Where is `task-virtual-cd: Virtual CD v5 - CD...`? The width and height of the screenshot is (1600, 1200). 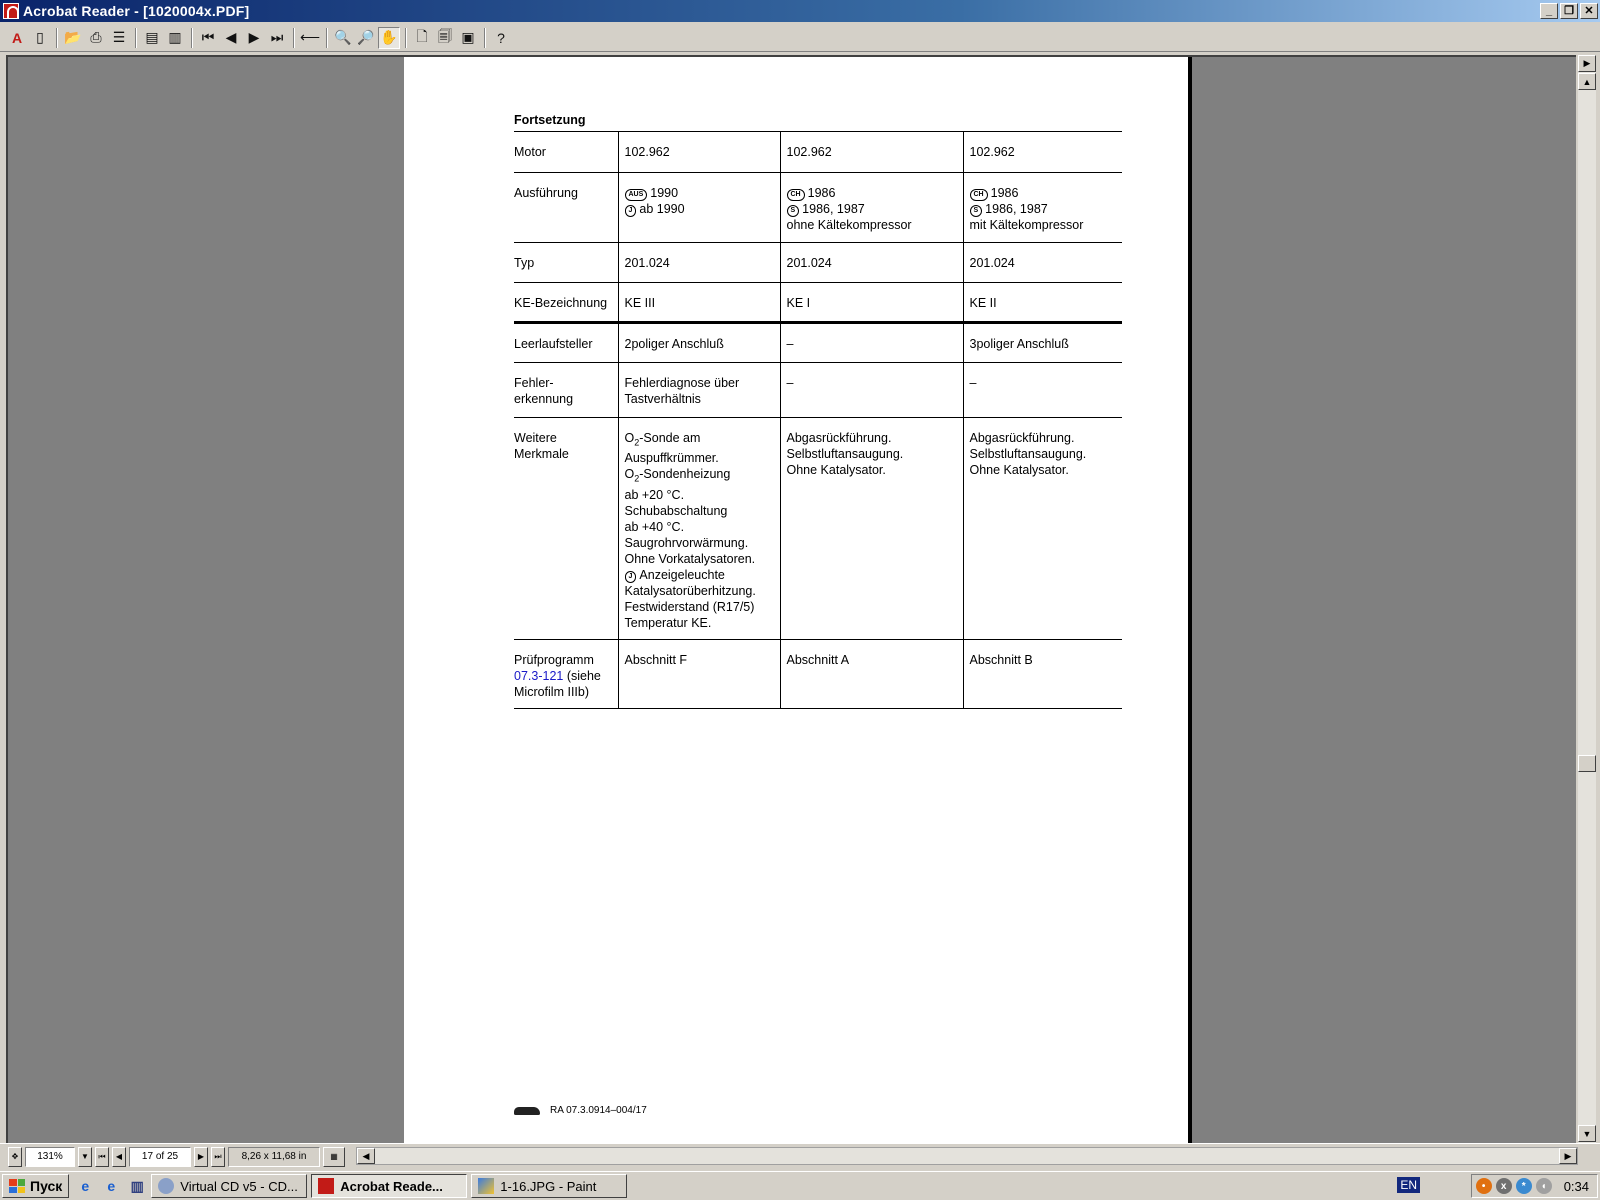
task-virtual-cd: Virtual CD v5 - CD... is located at coordinates (229, 1186).